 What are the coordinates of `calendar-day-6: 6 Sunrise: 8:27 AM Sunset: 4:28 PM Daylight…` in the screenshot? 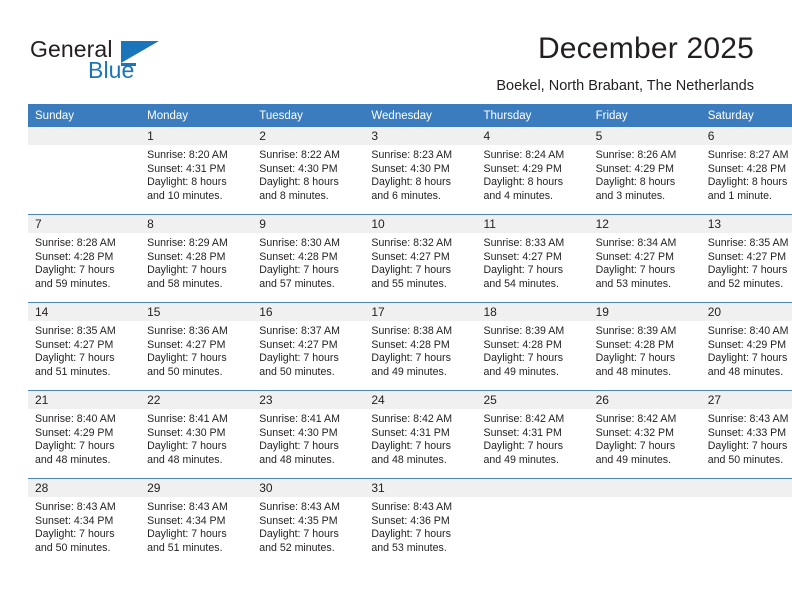 It's located at (746, 170).